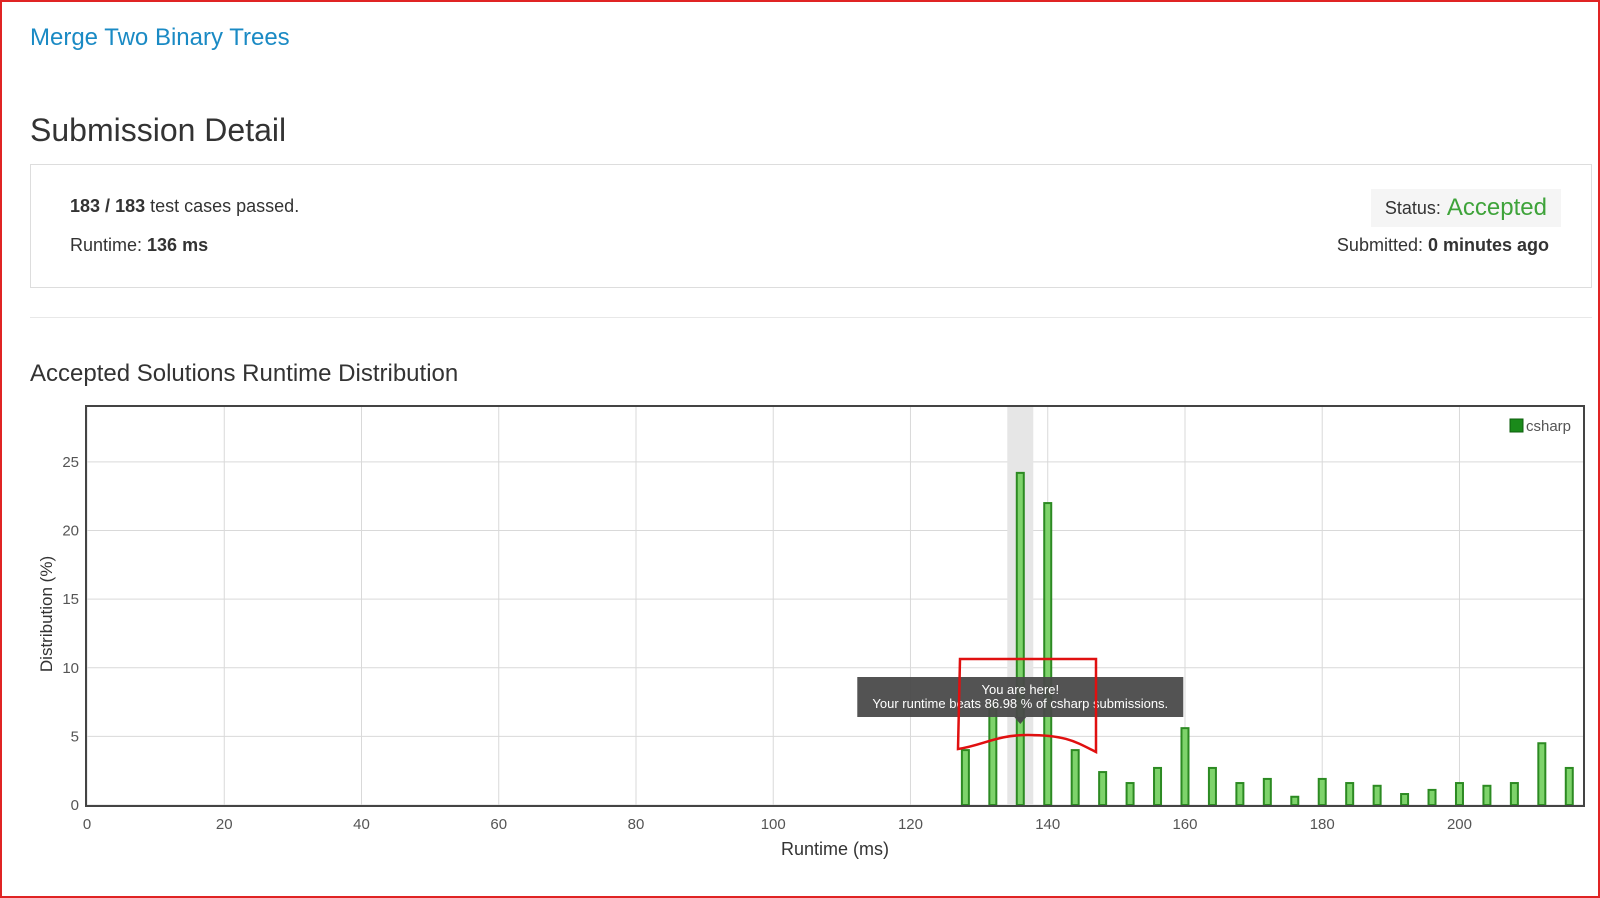 This screenshot has height=898, width=1600. I want to click on runtime-value: 136 ms, so click(178, 245).